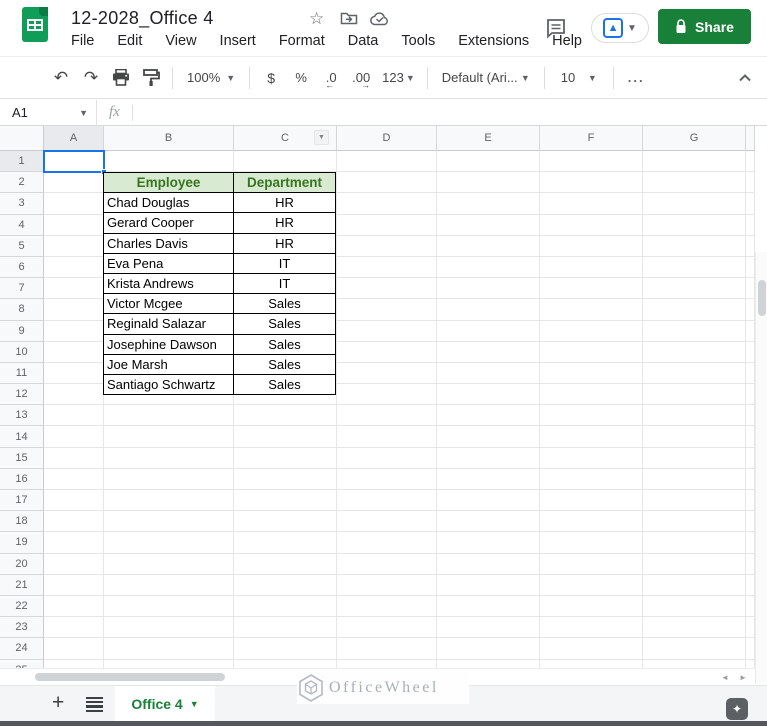 This screenshot has width=767, height=726. What do you see at coordinates (151, 77) in the screenshot?
I see `paint-format-icon` at bounding box center [151, 77].